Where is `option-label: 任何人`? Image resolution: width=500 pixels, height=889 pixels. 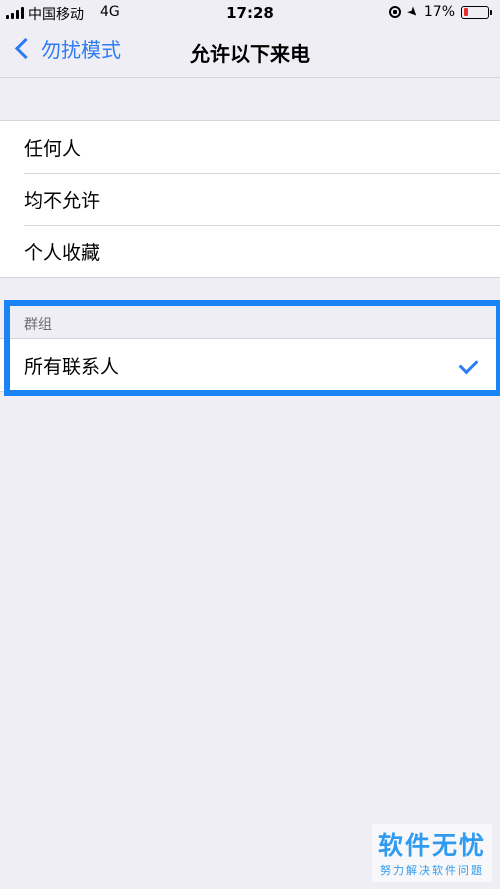 option-label: 任何人 is located at coordinates (53, 148).